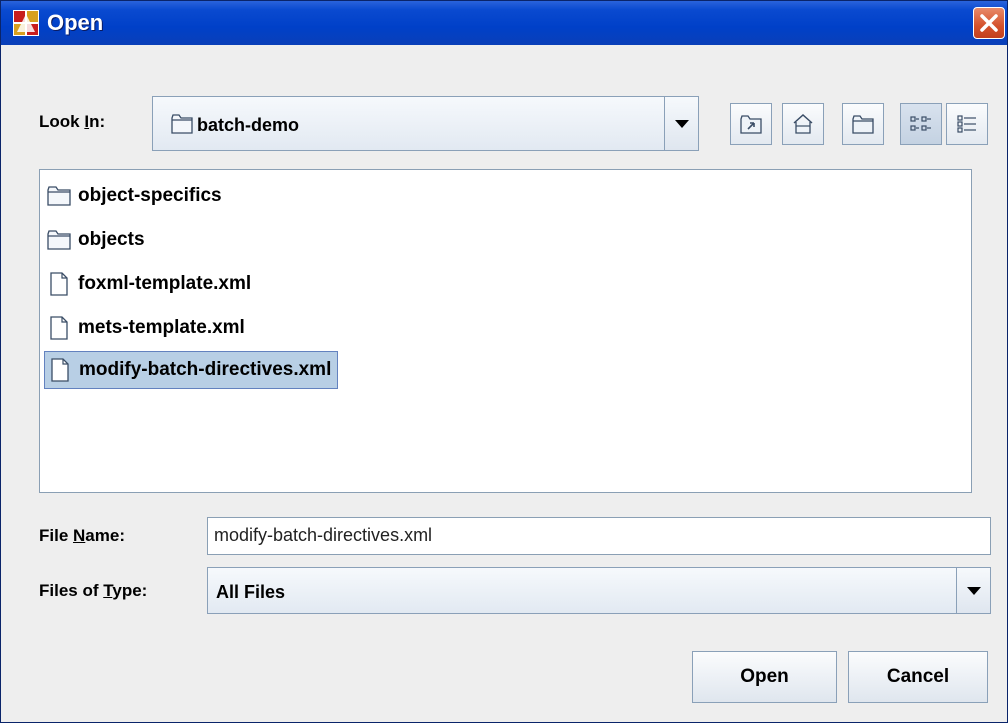 The width and height of the screenshot is (1008, 723). I want to click on window-title: Open, so click(75, 22).